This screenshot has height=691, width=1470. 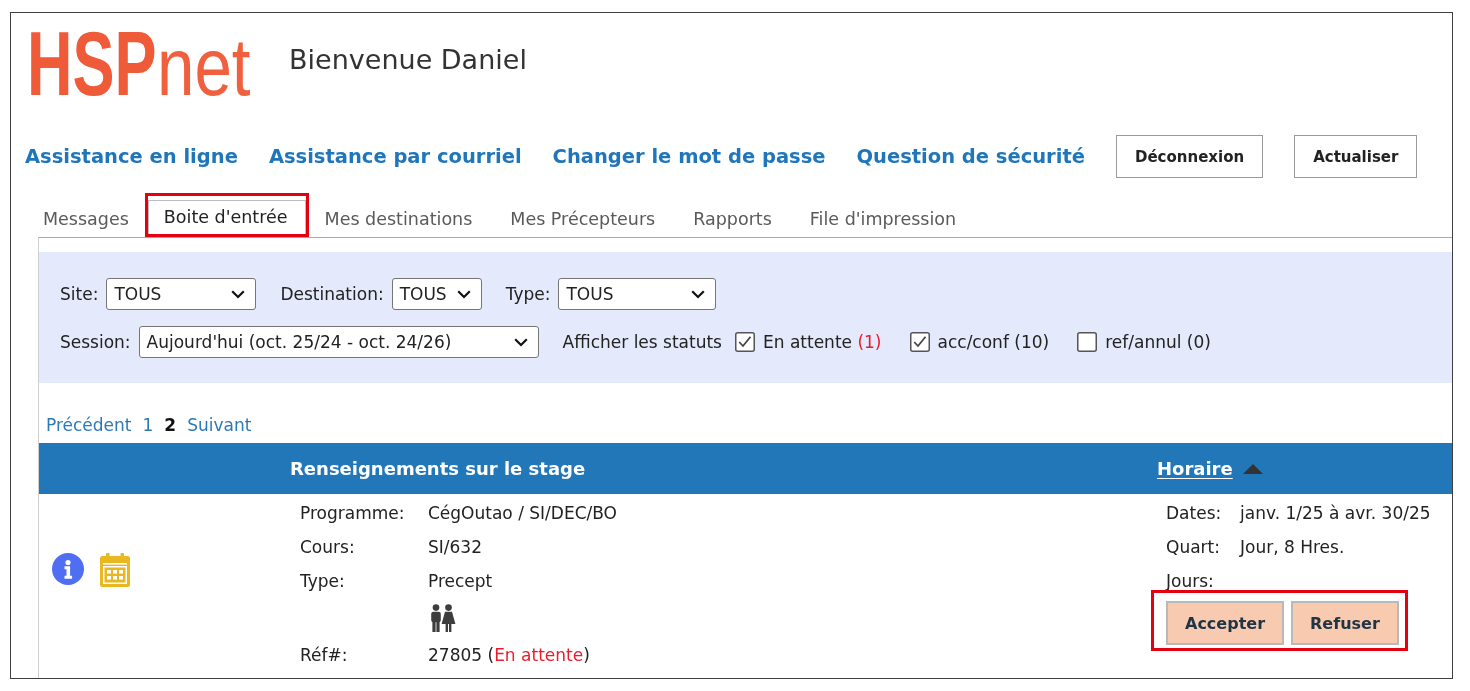 What do you see at coordinates (460, 581) in the screenshot?
I see `field-value: Precept` at bounding box center [460, 581].